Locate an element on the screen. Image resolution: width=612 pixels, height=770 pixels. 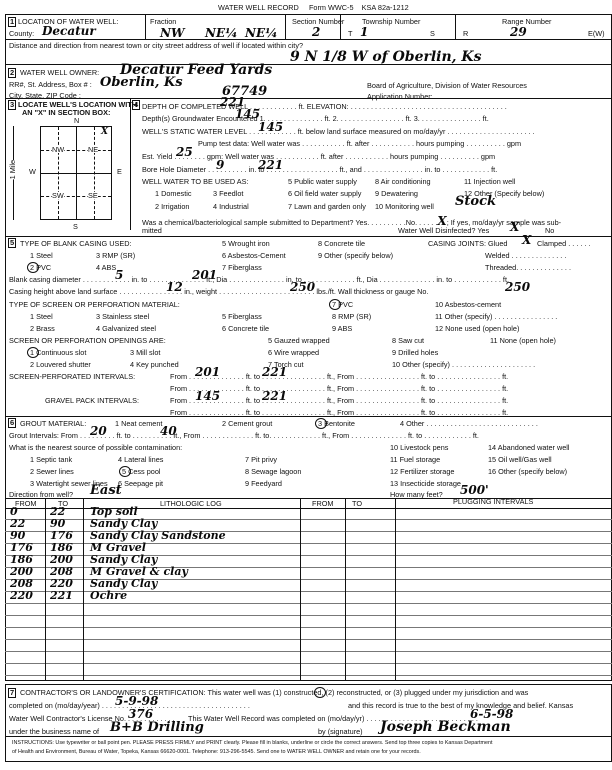
fraction-3: NE¼ is located at coordinates (261, 33).